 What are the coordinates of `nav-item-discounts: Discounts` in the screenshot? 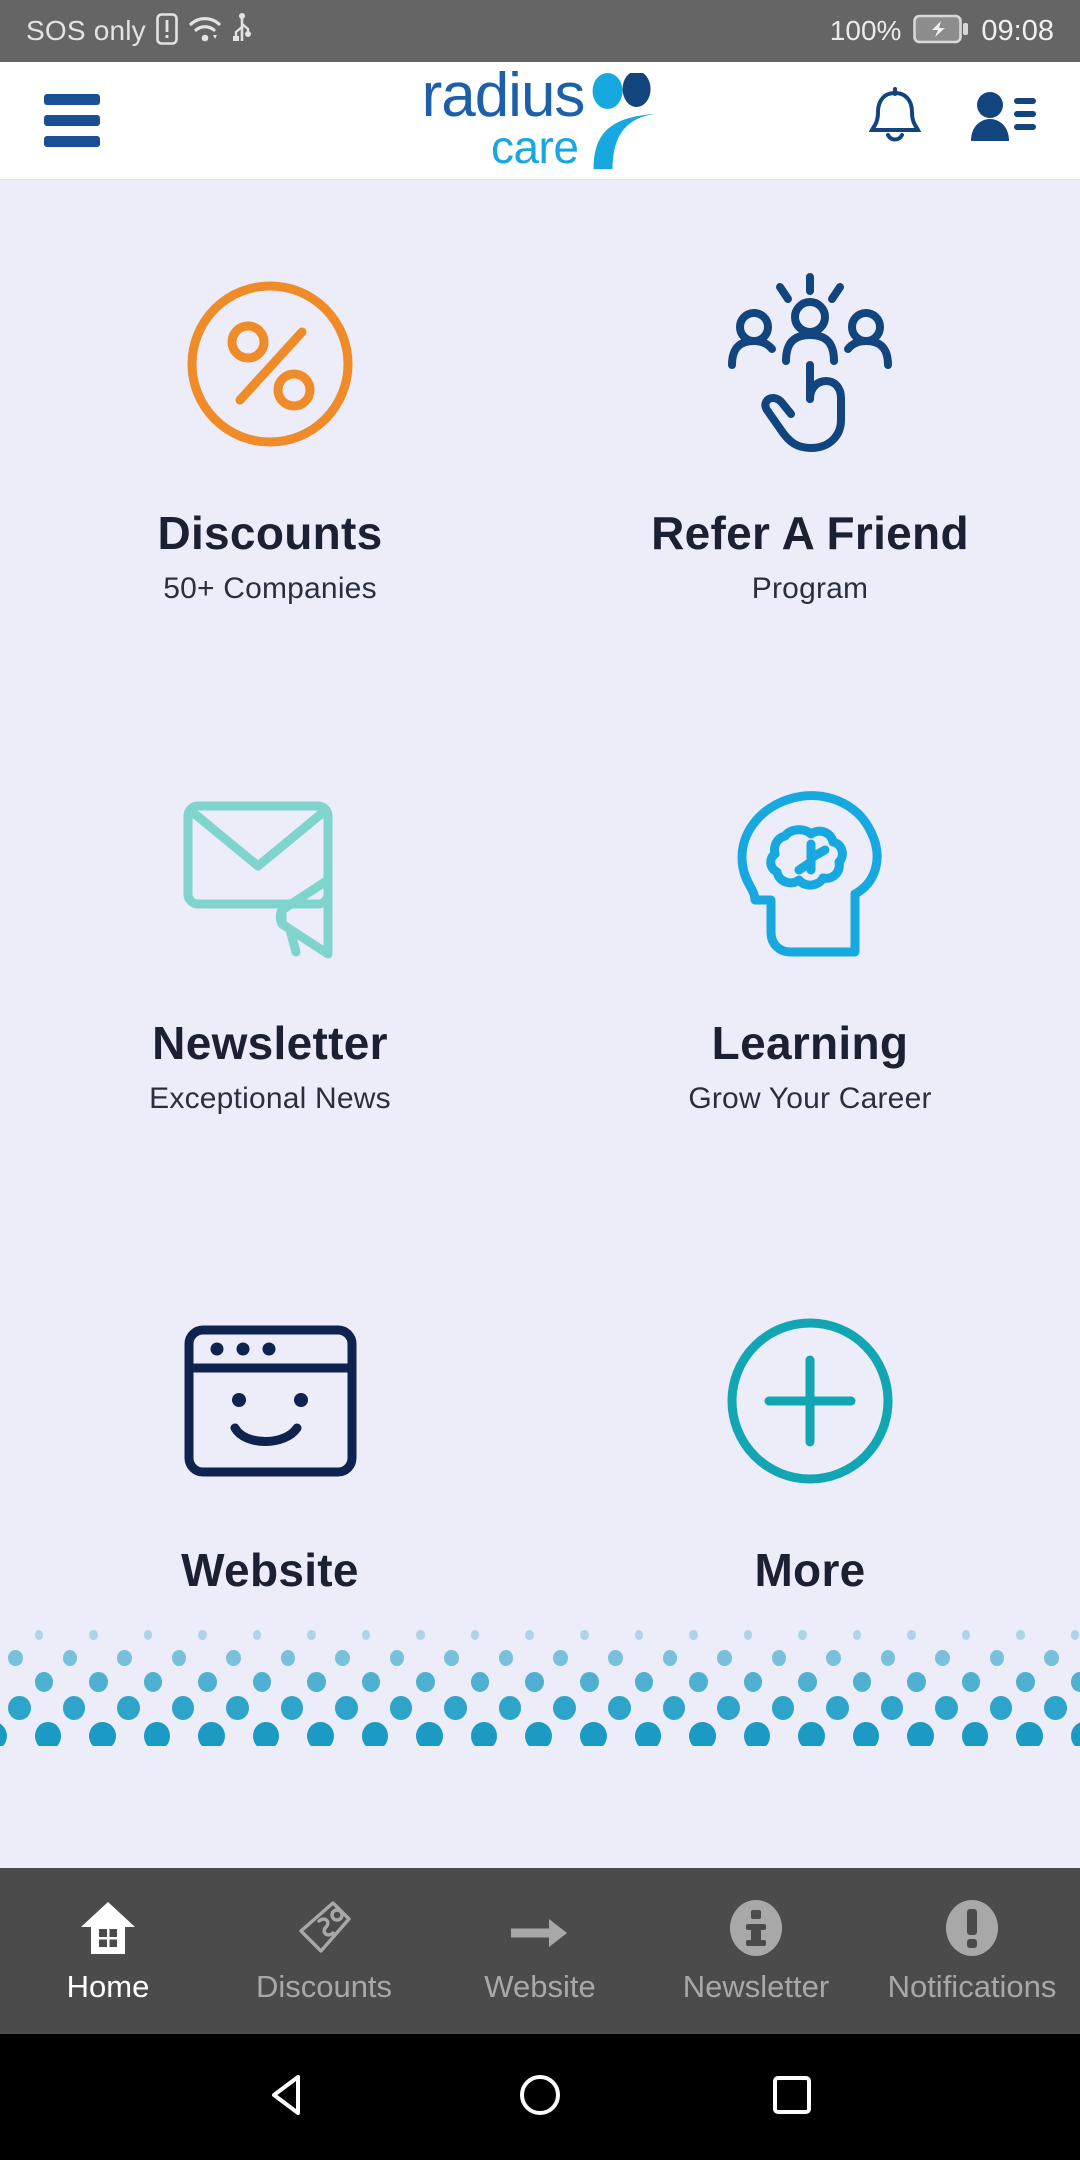 It's located at (324, 1951).